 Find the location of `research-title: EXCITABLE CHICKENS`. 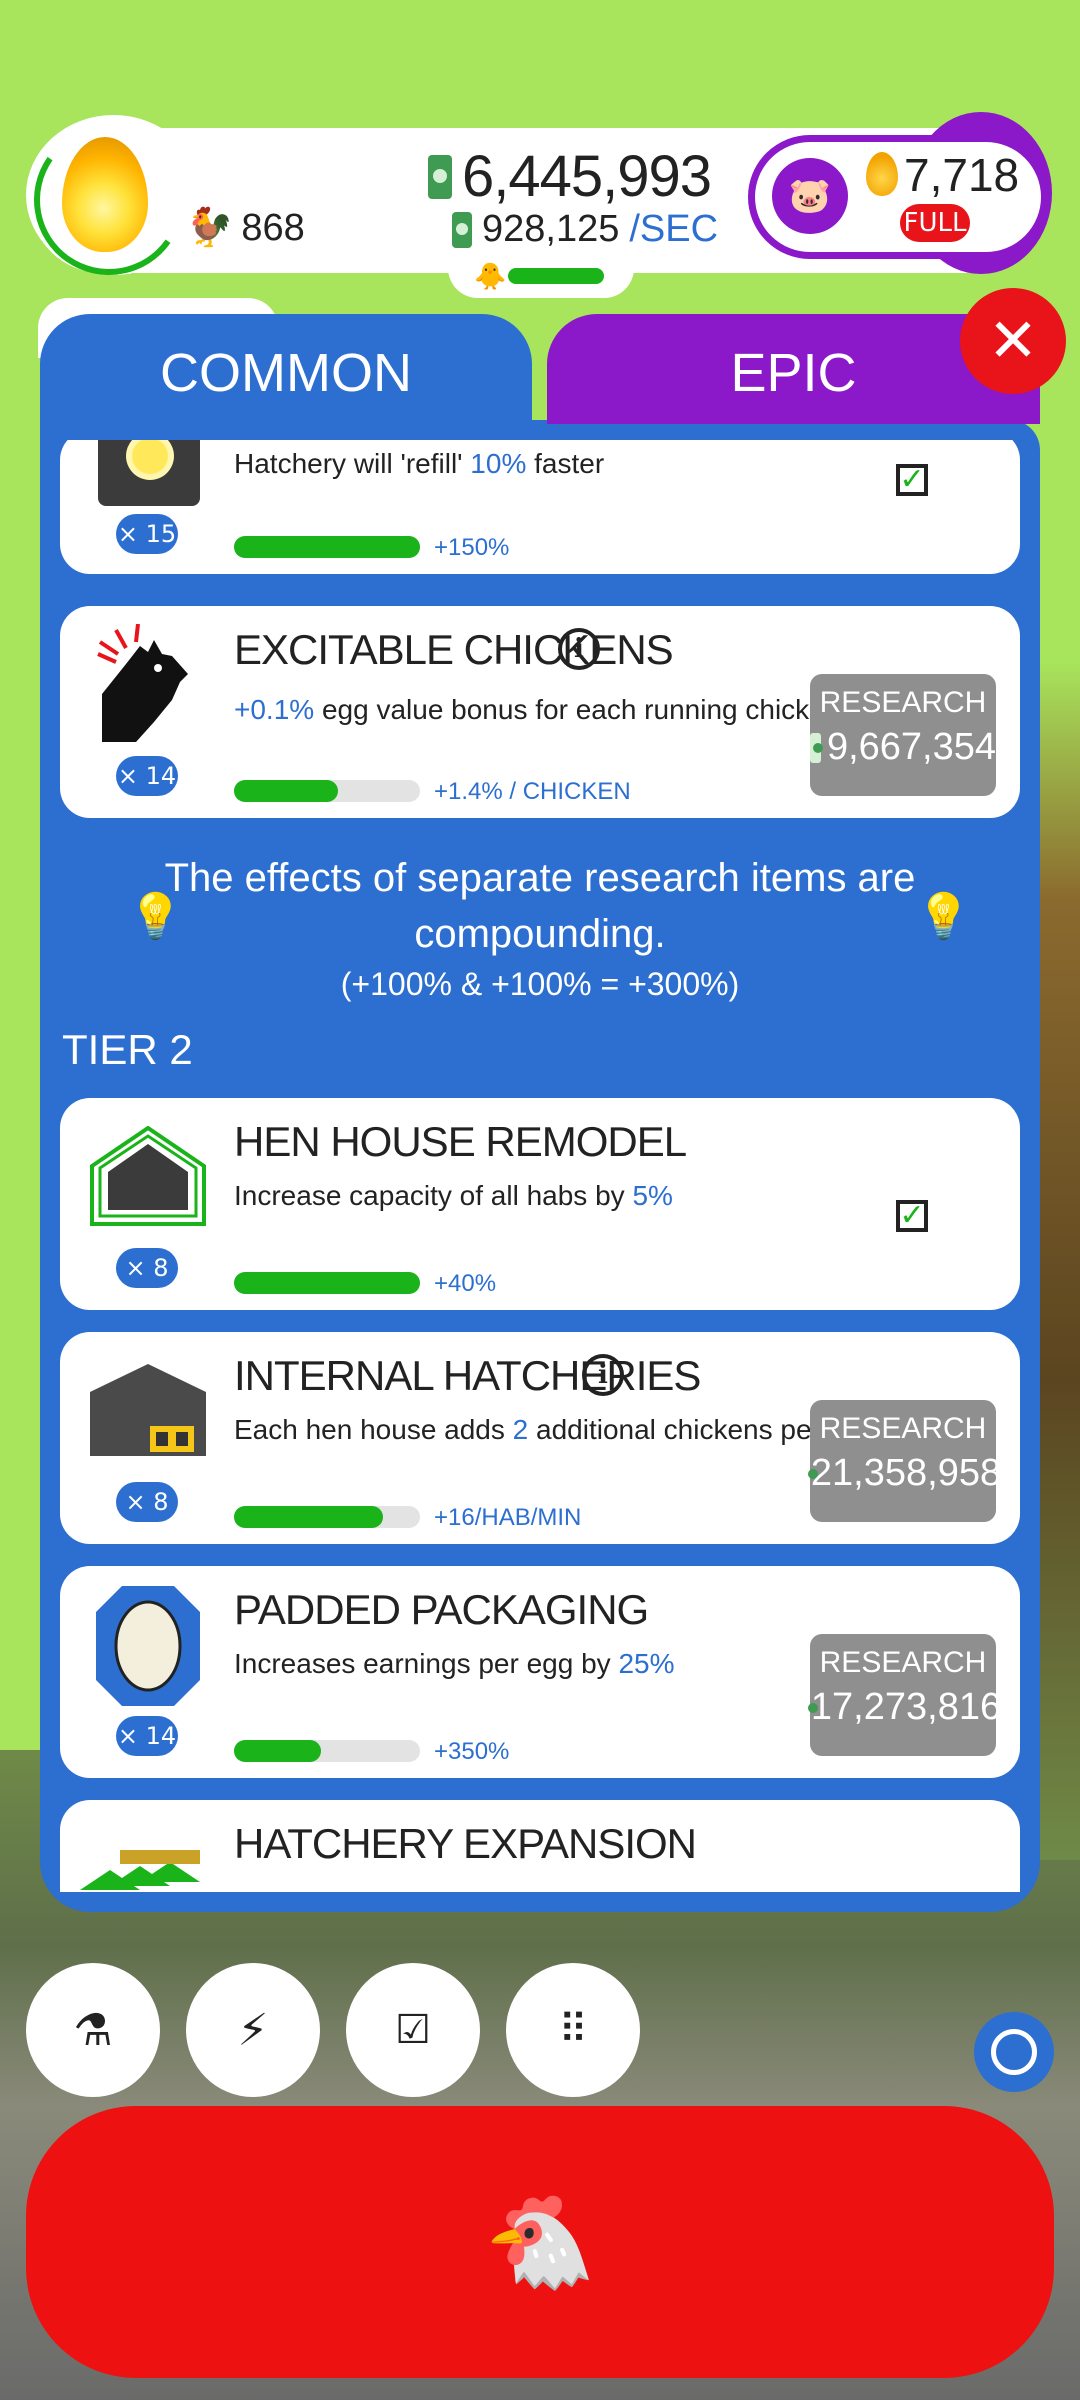

research-title: EXCITABLE CHICKENS is located at coordinates (454, 649).